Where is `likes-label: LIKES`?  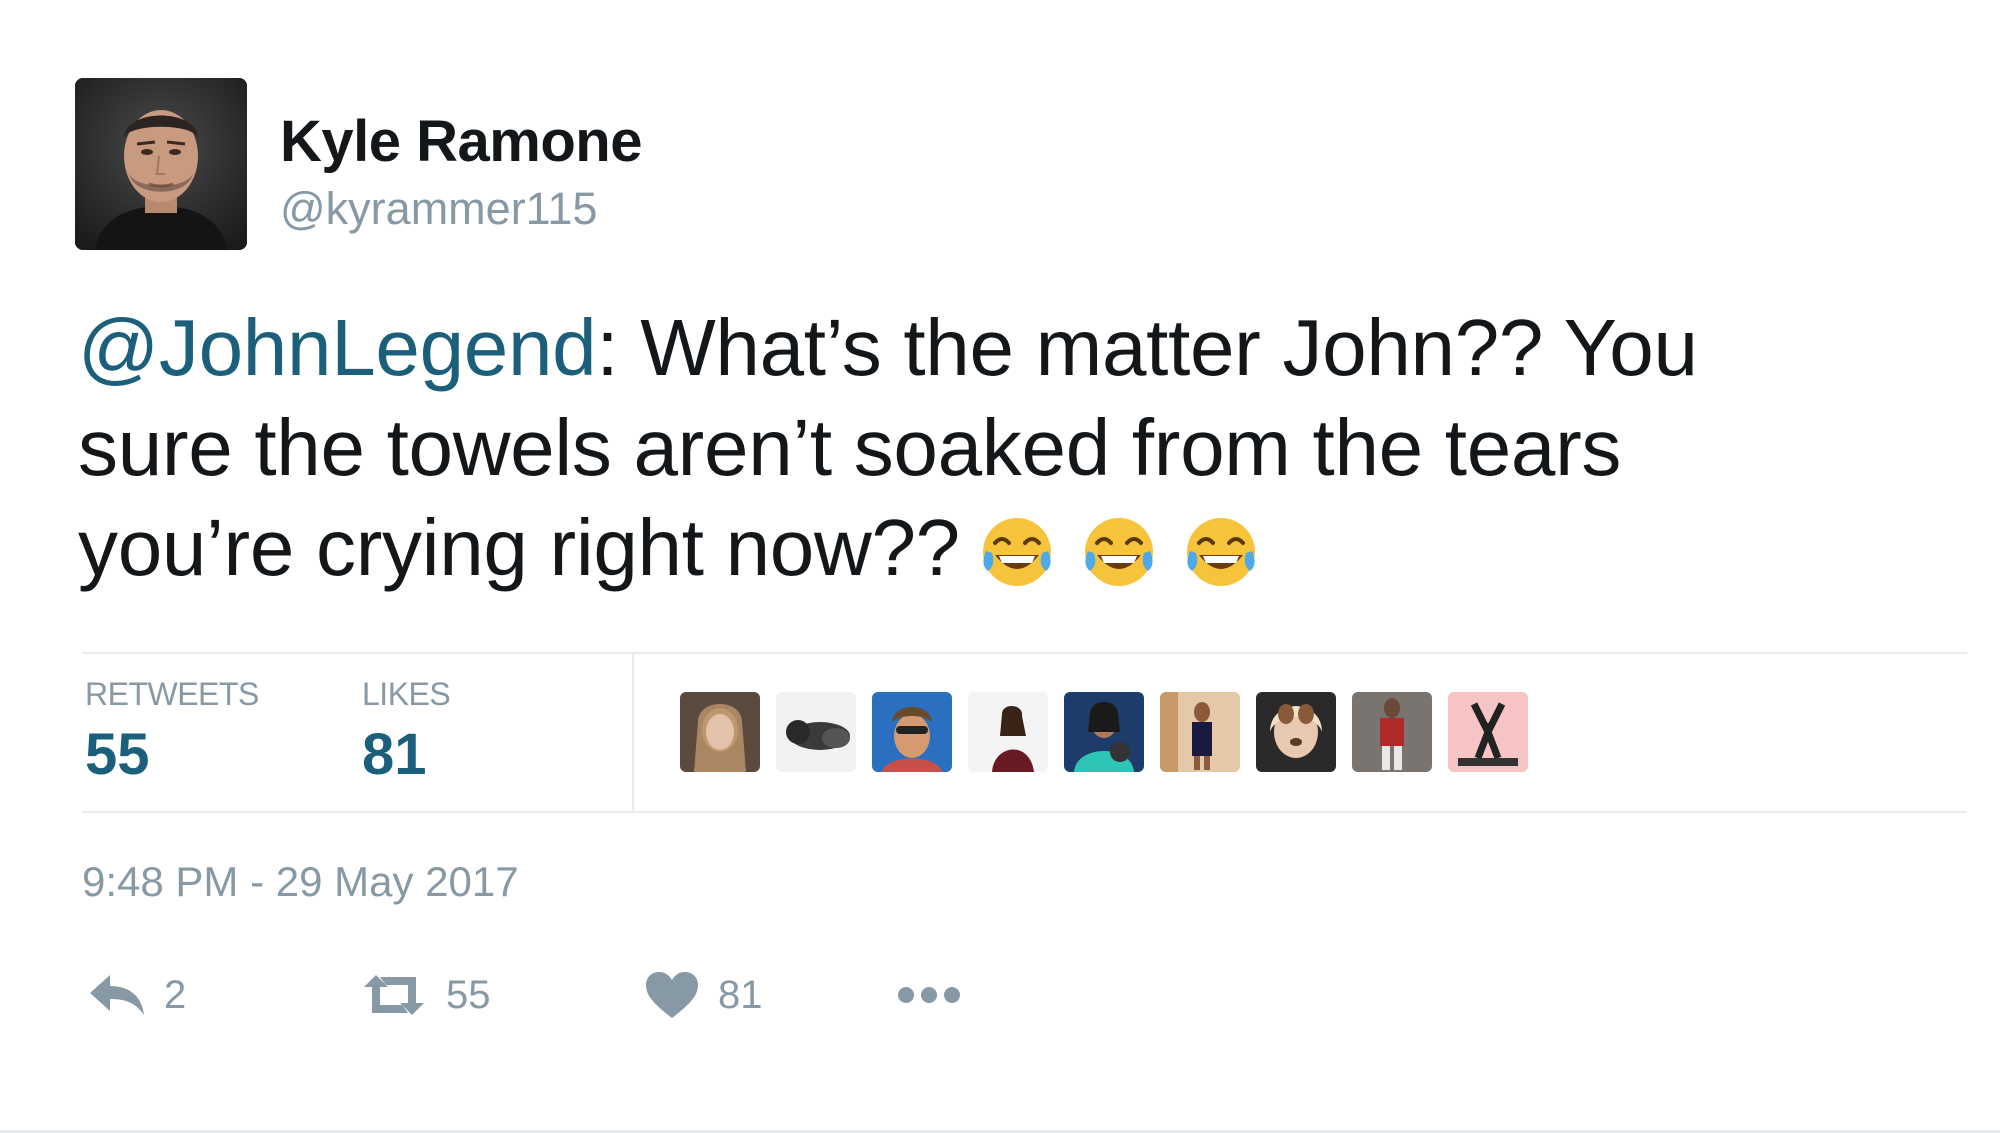 likes-label: LIKES is located at coordinates (406, 694).